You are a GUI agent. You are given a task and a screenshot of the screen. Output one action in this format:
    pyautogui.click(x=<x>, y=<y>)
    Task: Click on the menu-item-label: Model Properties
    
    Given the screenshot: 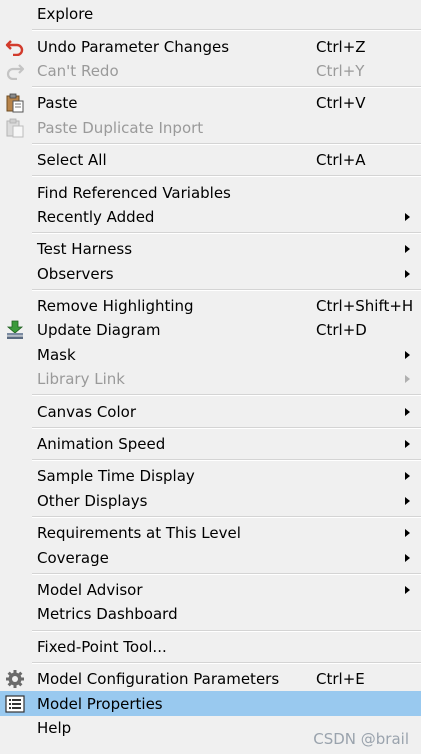 What is the action you would take?
    pyautogui.click(x=100, y=703)
    